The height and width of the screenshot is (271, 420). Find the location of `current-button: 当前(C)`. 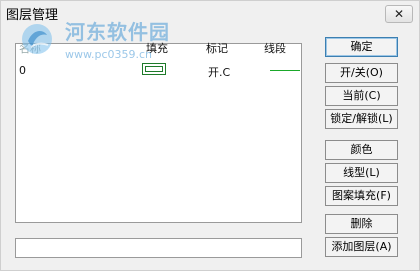

current-button: 当前(C) is located at coordinates (361, 96).